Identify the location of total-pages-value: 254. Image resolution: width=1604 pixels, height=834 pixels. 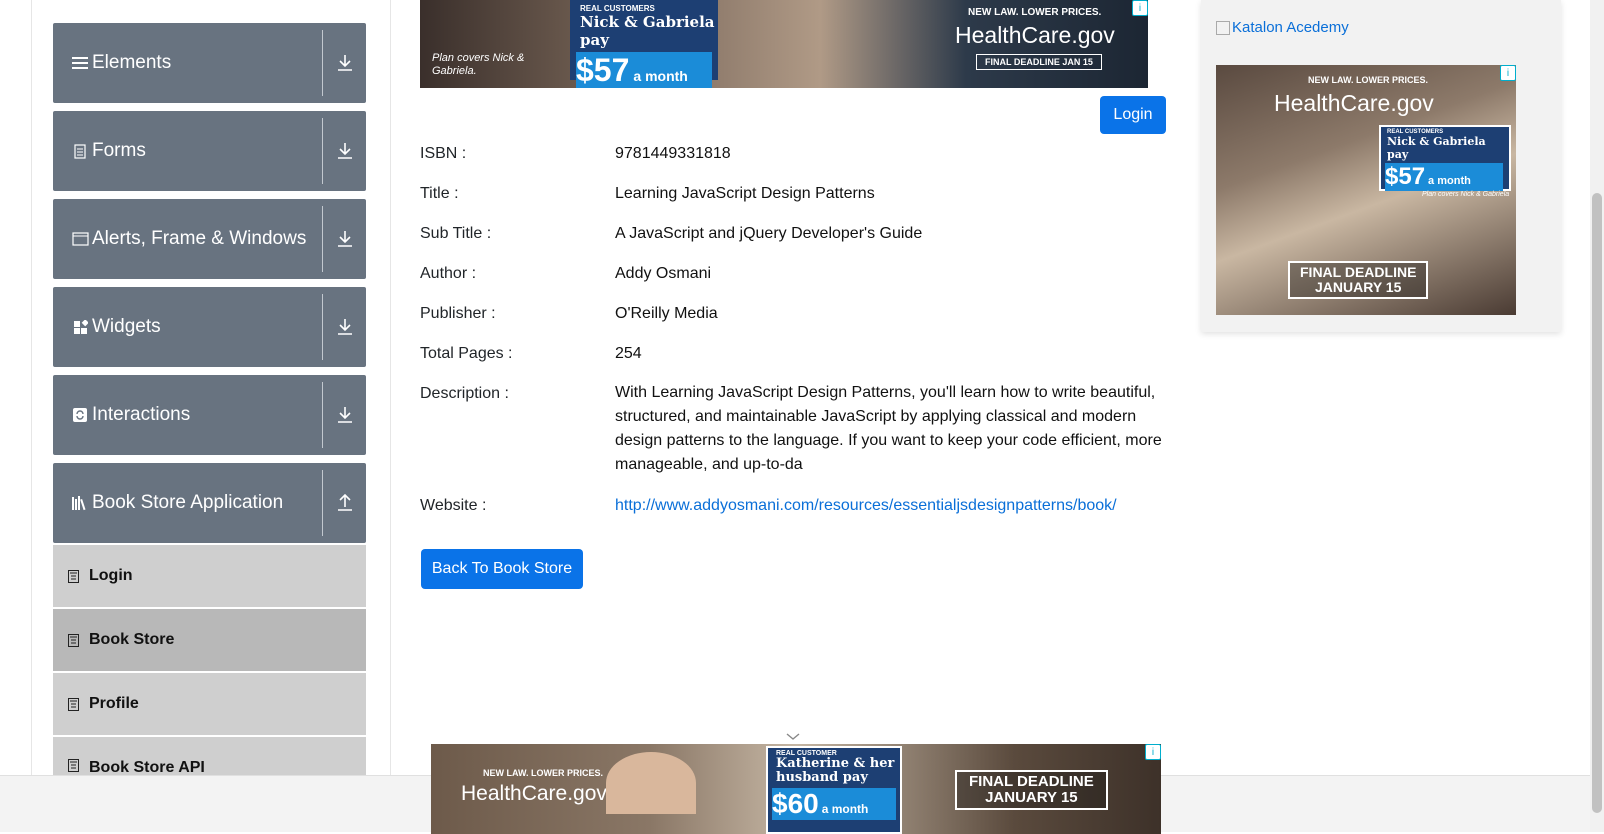
(628, 353).